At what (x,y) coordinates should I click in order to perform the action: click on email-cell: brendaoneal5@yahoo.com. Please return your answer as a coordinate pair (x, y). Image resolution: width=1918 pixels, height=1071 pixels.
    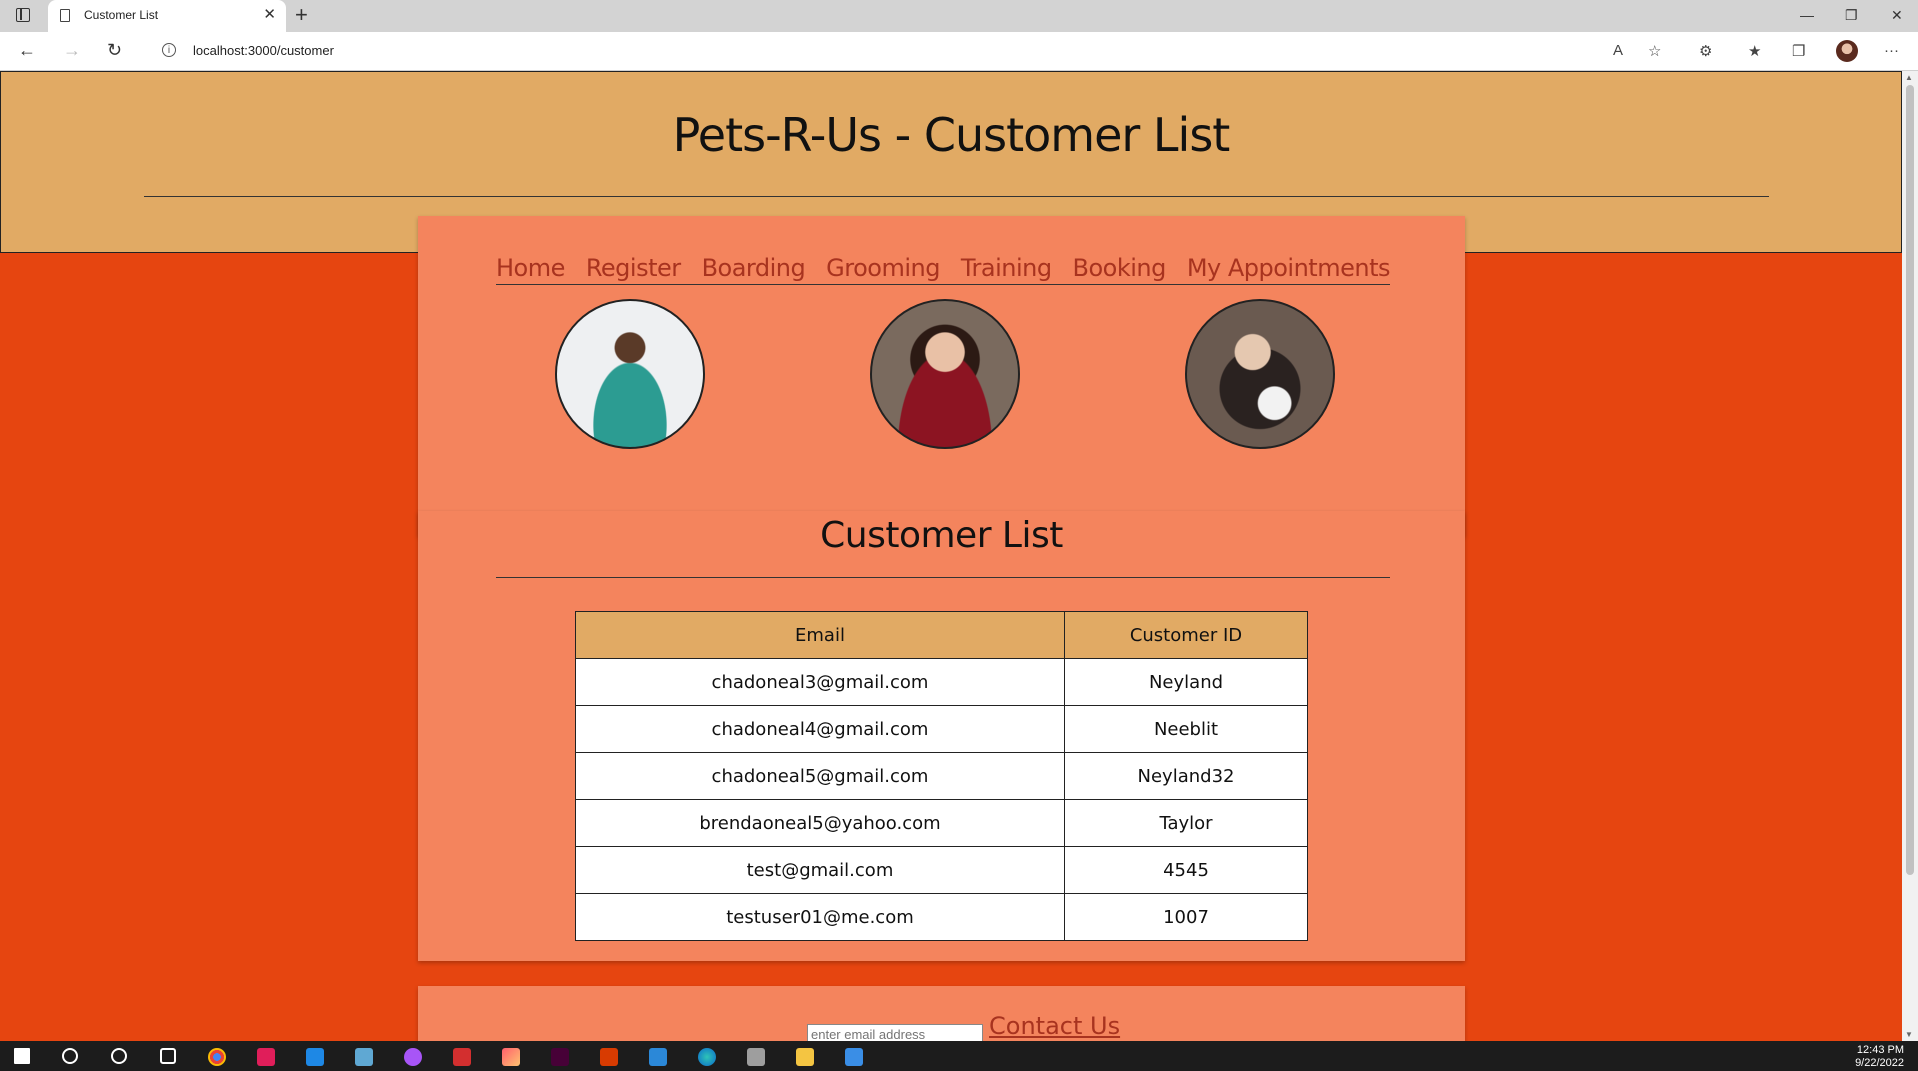
    Looking at the image, I should click on (820, 823).